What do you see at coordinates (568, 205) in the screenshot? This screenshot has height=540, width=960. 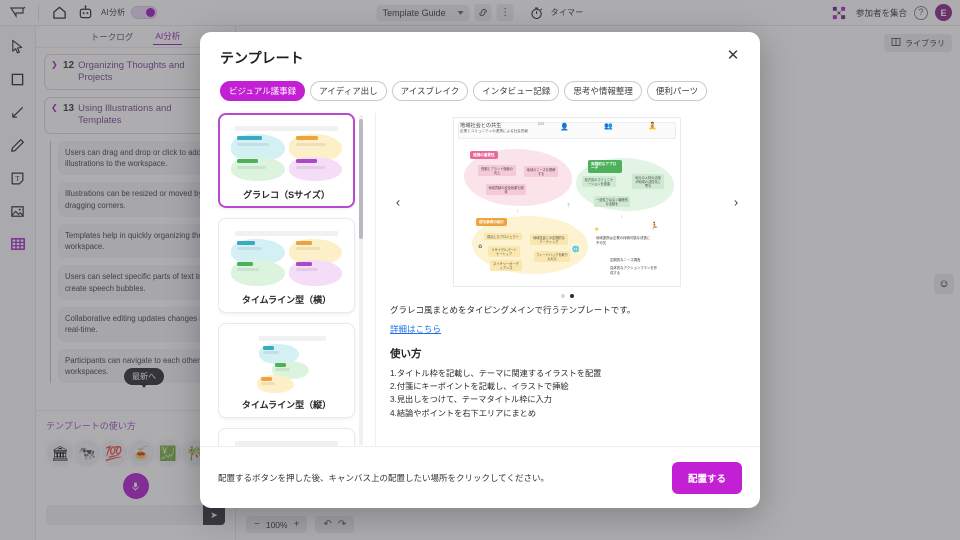 I see `preview-arrow-2: ↗` at bounding box center [568, 205].